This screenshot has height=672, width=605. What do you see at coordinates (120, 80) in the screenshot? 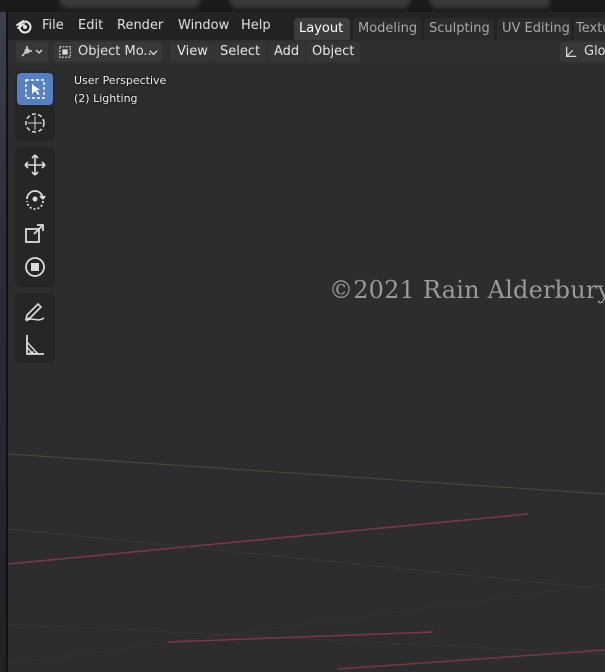
I see `view-perspective-label: User Perspective` at bounding box center [120, 80].